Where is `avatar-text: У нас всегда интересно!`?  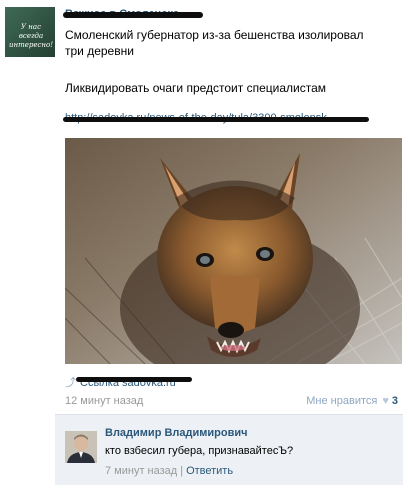 avatar-text: У нас всегда интересно! is located at coordinates (31, 36).